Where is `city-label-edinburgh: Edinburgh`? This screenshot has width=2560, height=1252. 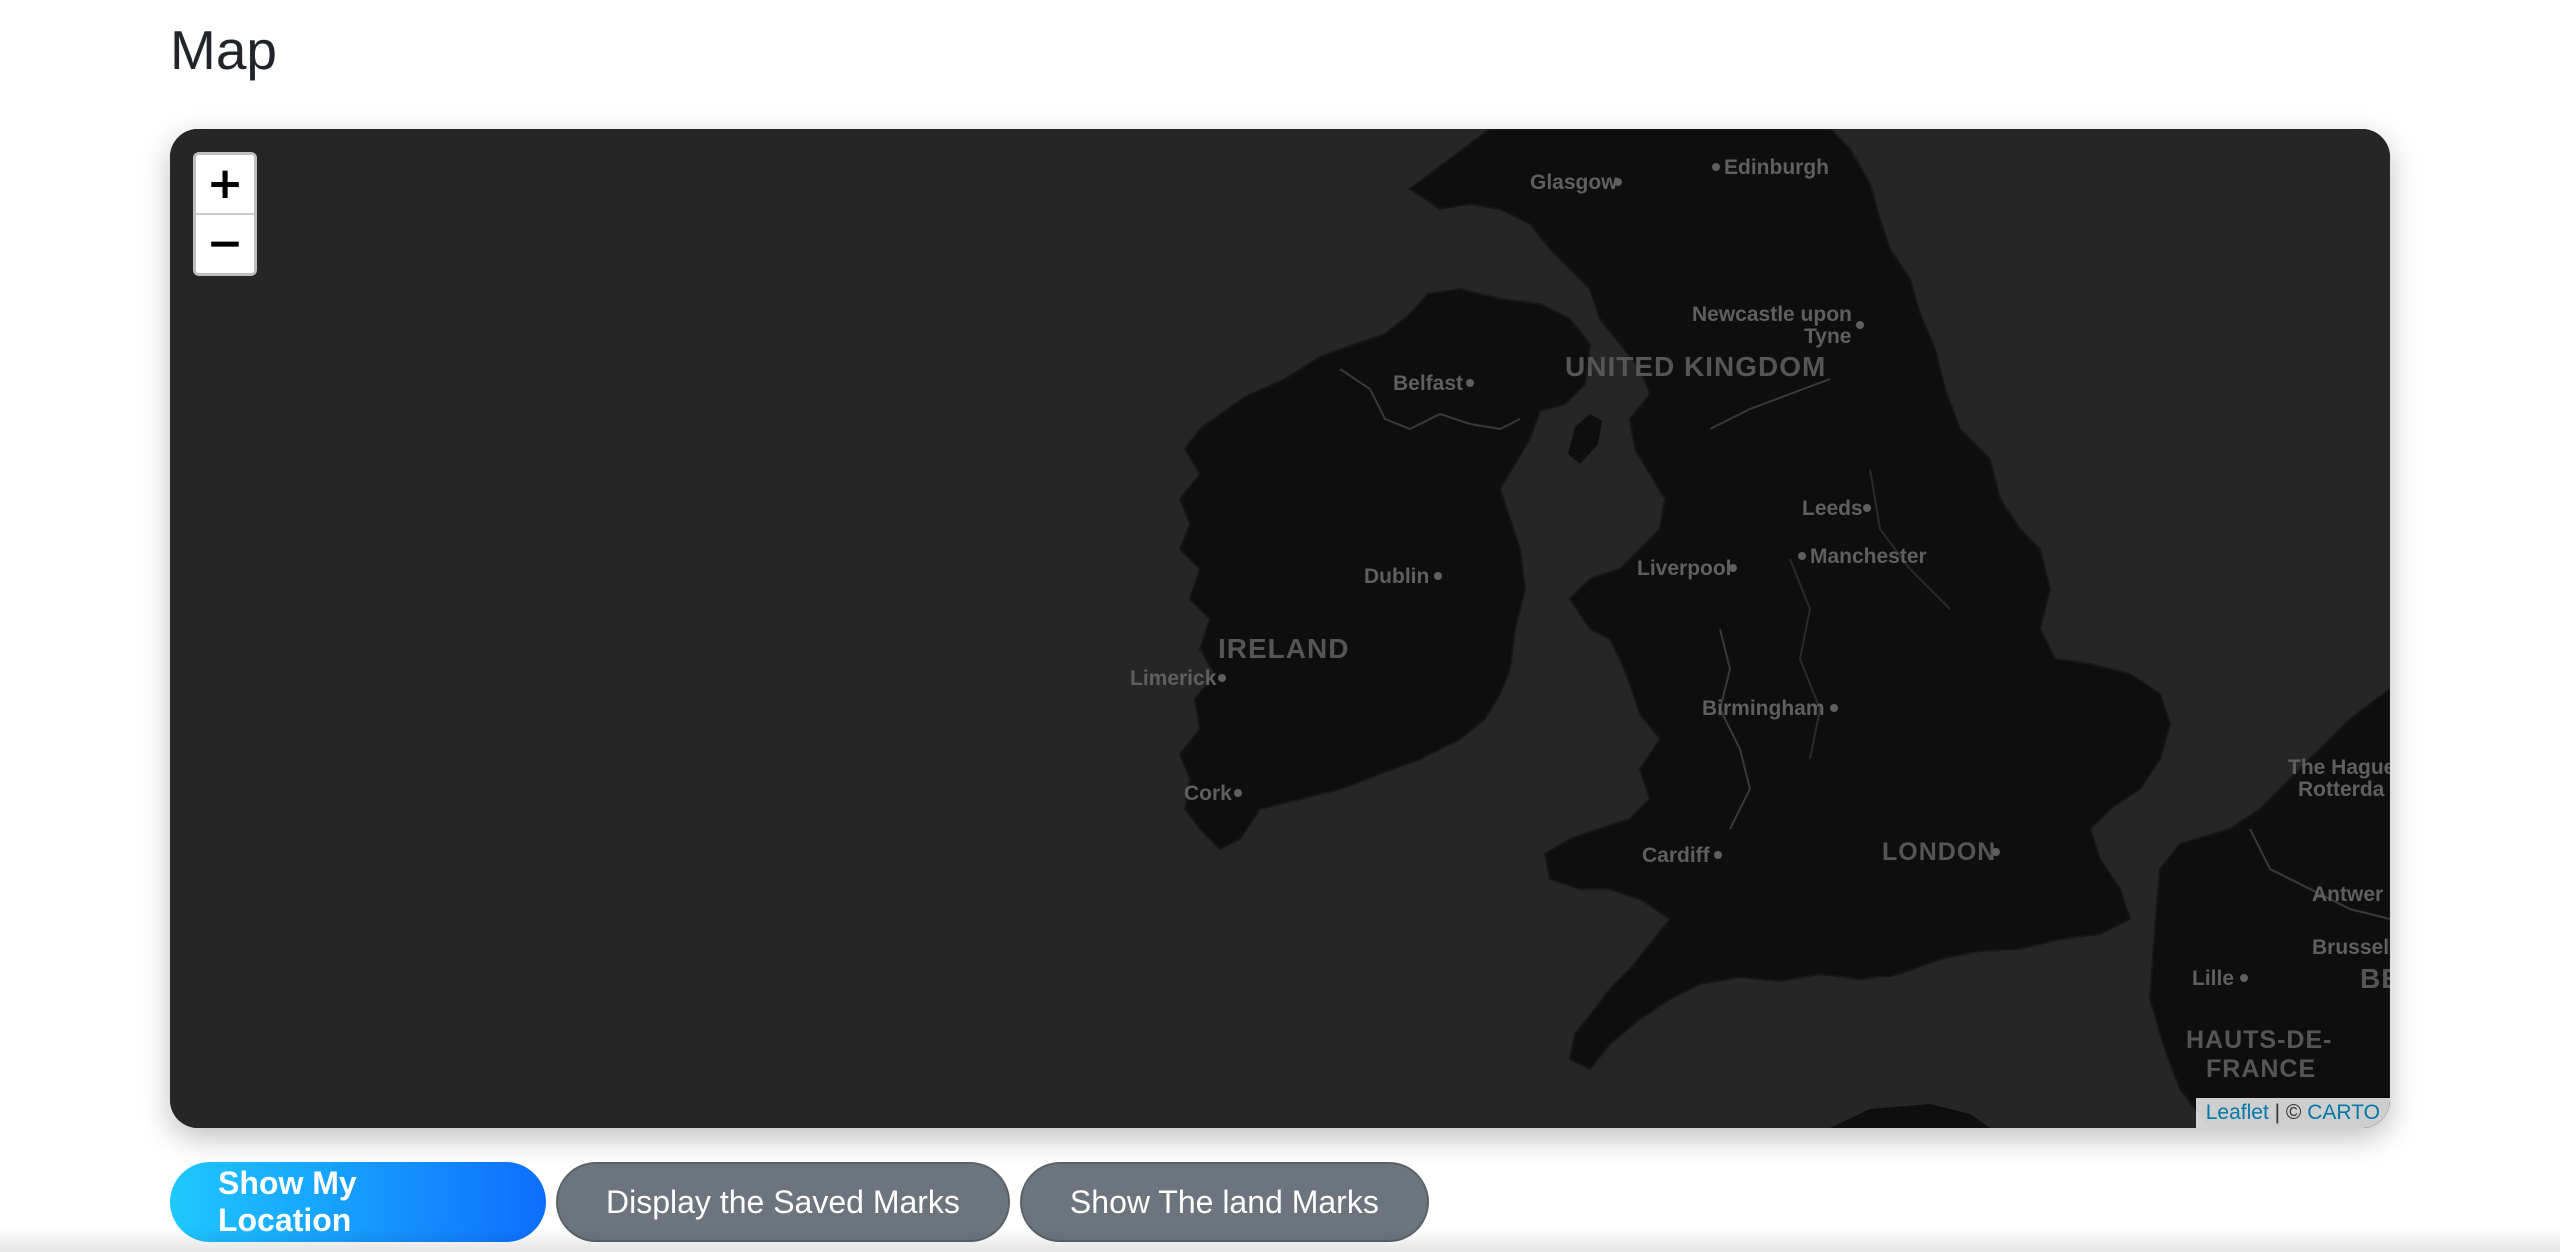 city-label-edinburgh: Edinburgh is located at coordinates (1776, 167).